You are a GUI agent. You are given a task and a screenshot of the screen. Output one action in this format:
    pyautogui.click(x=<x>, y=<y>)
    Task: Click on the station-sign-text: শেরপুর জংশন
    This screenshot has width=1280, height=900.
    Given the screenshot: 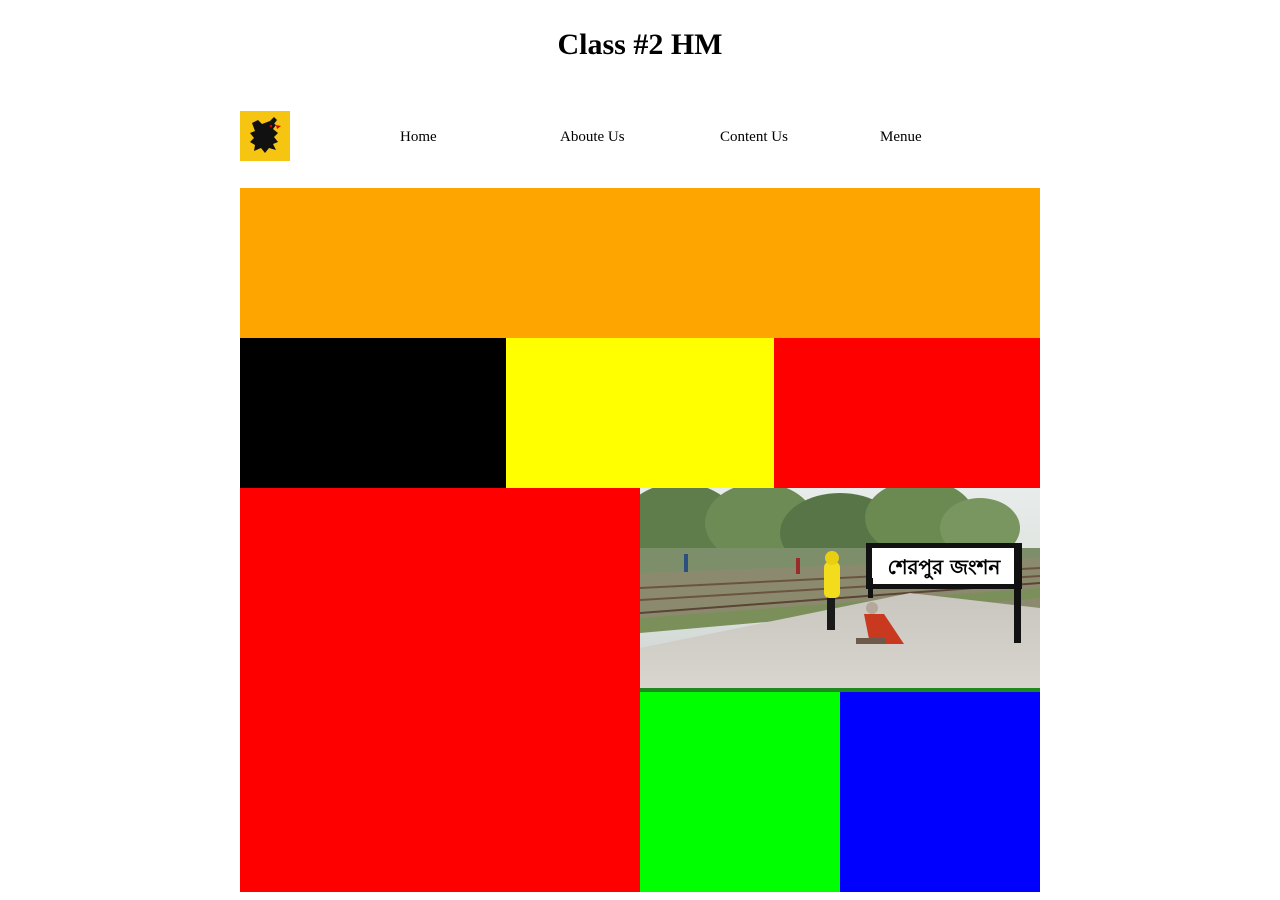 What is the action you would take?
    pyautogui.click(x=945, y=567)
    